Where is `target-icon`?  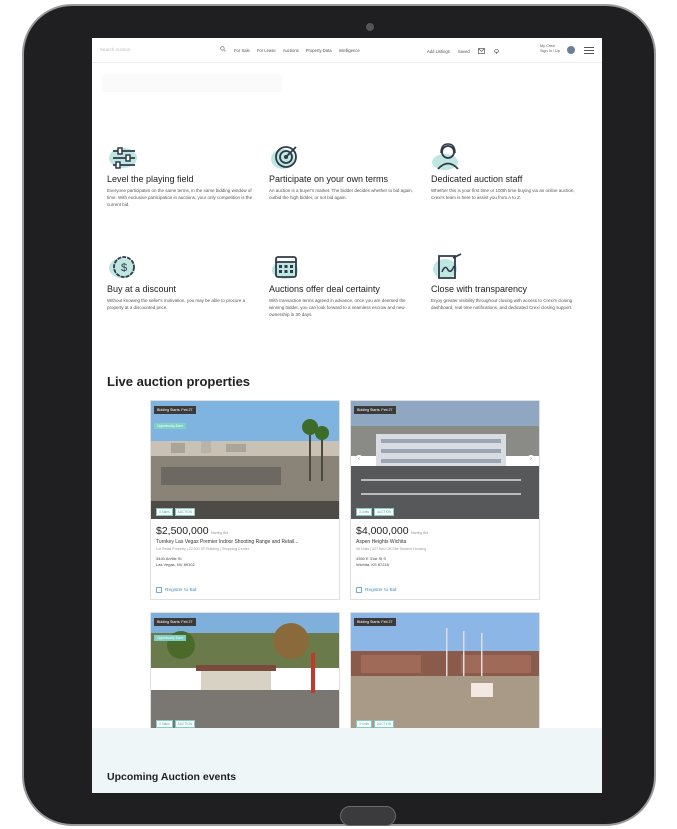 target-icon is located at coordinates (284, 157).